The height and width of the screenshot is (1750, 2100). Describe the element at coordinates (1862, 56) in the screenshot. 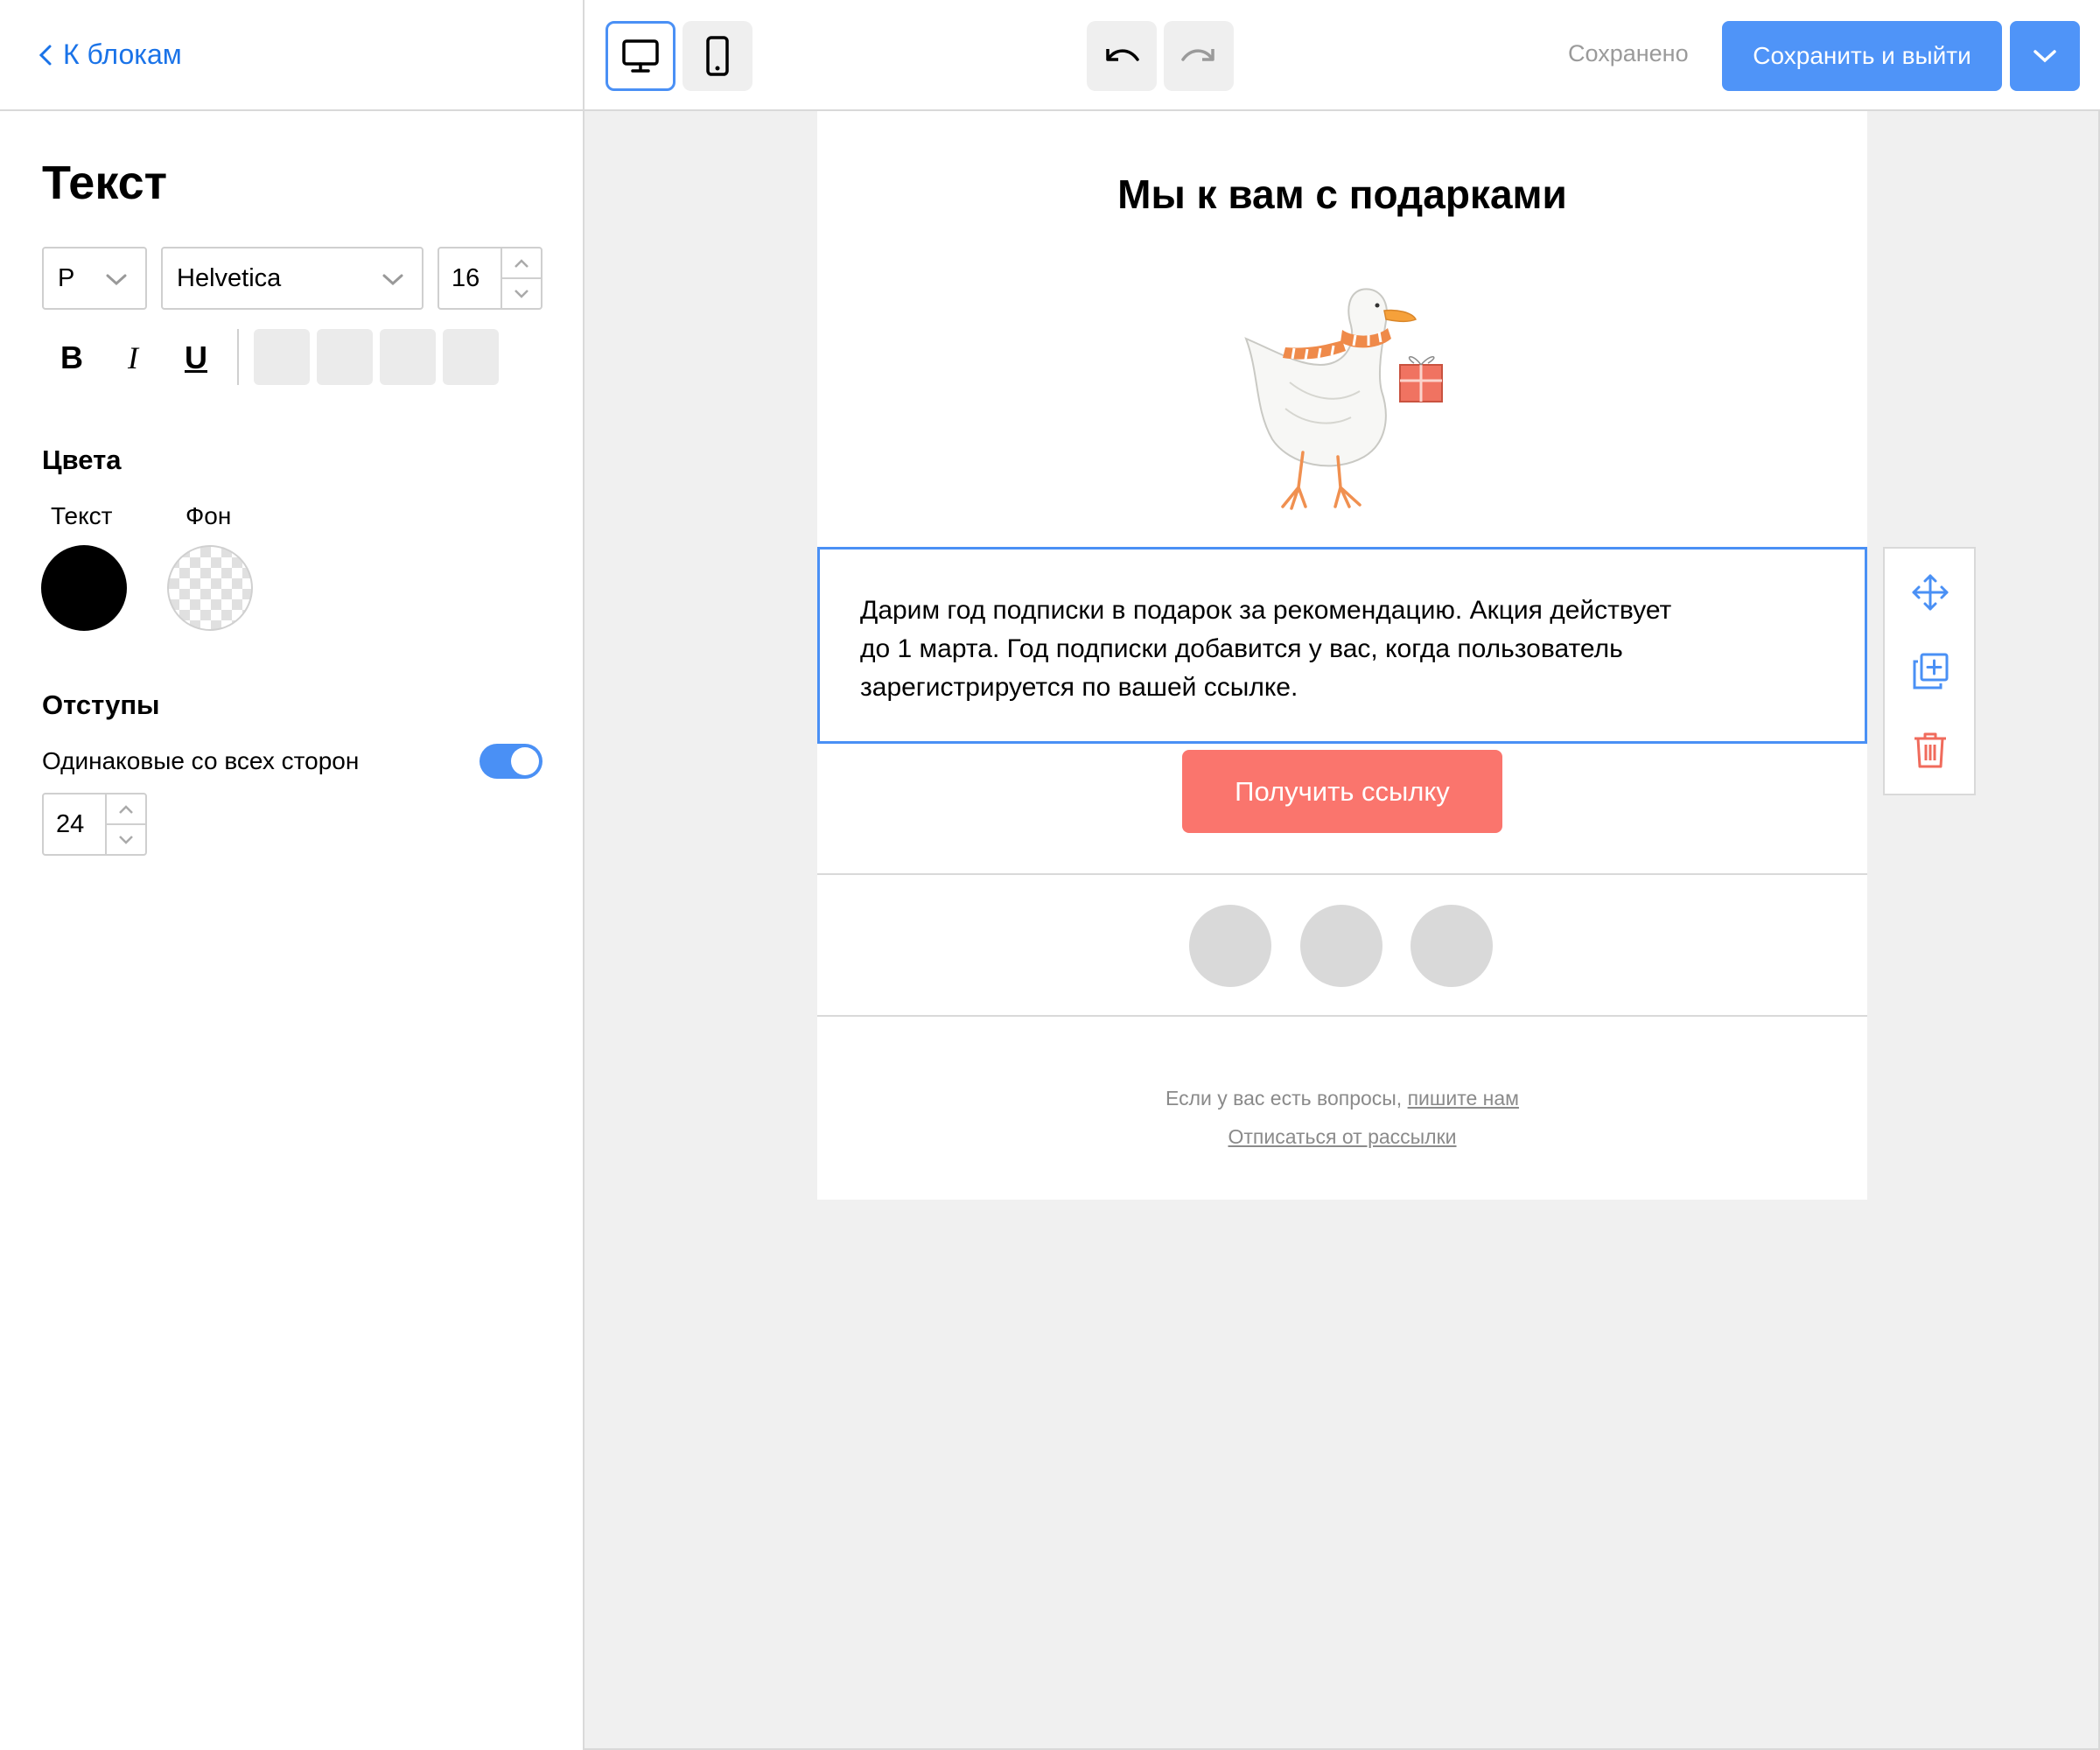

I see `save-and-exit-button: Сохранить и выйти` at that location.